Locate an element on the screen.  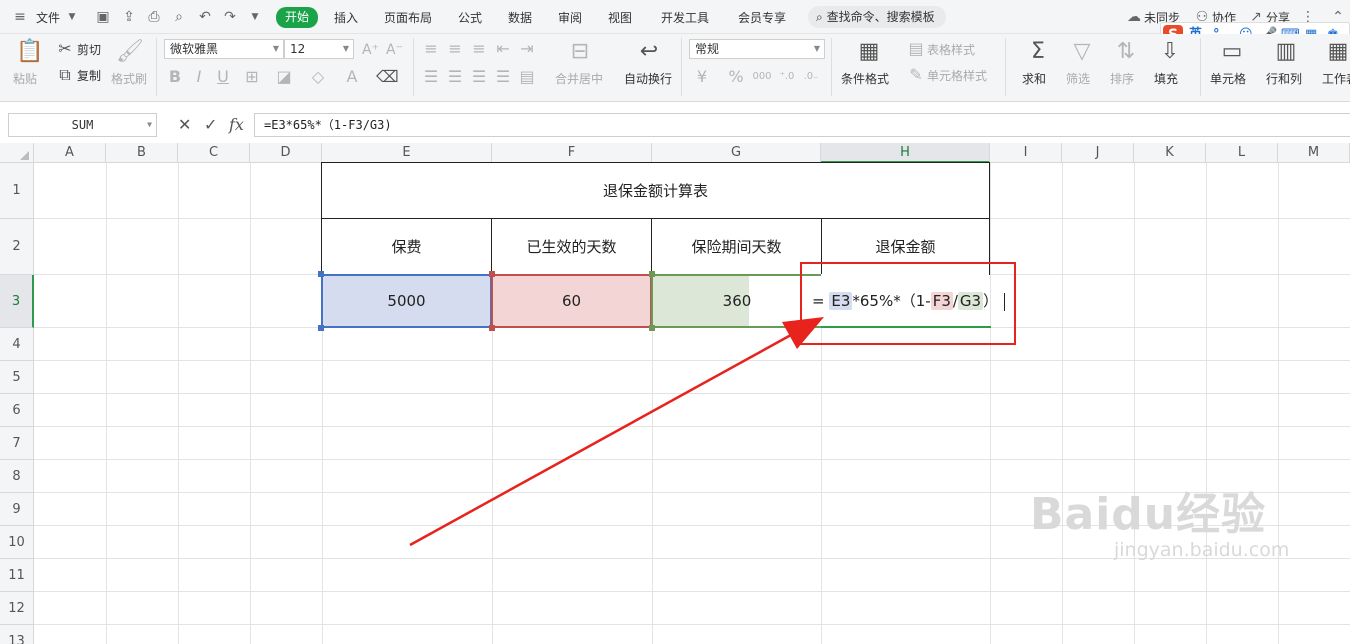
format-painter-button: 格式刷 is located at coordinates (129, 79).